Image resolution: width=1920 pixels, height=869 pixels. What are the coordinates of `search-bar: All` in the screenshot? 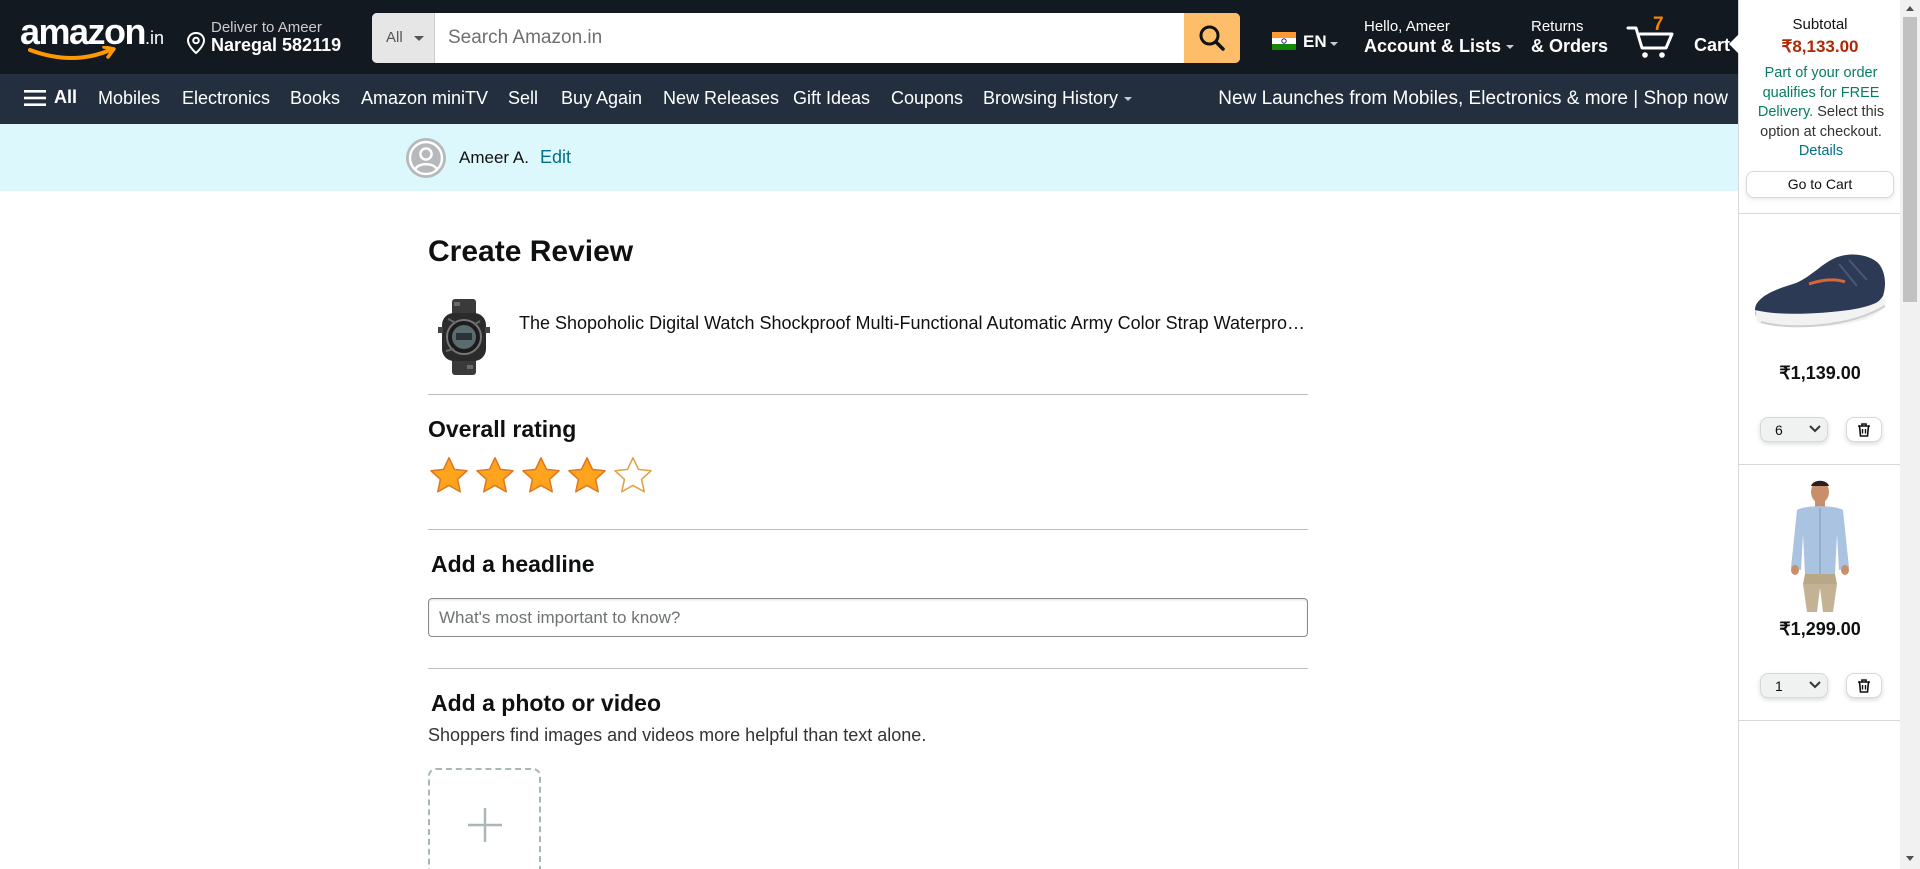 It's located at (806, 38).